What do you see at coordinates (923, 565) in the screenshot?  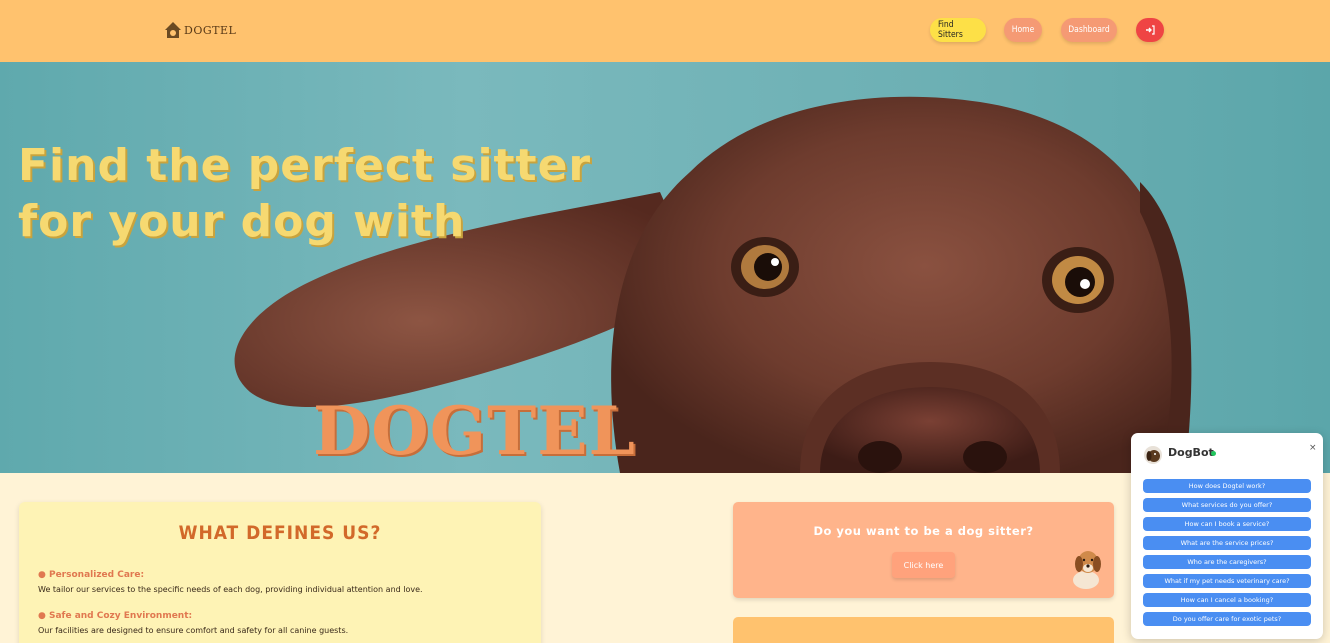 I see `click-here-button: Click here` at bounding box center [923, 565].